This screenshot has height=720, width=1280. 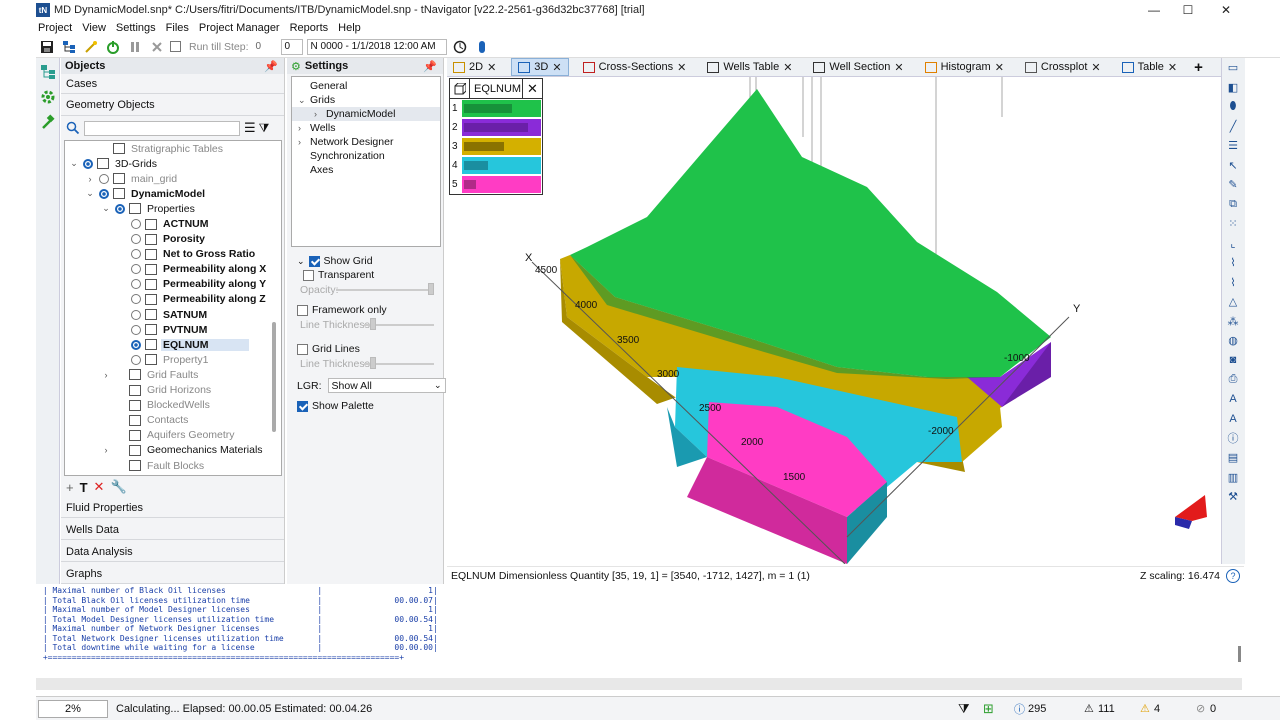 What do you see at coordinates (639, 684) in the screenshot?
I see `log-horizontal-scrollbar` at bounding box center [639, 684].